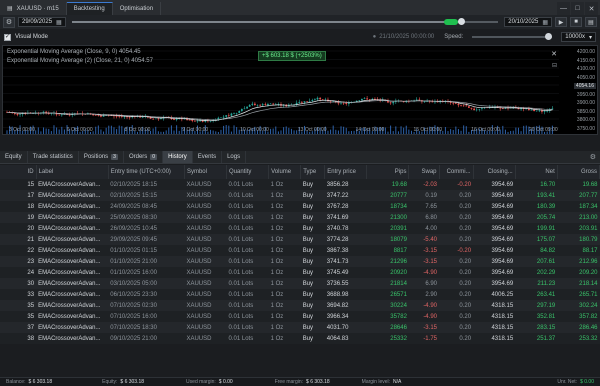  Describe the element at coordinates (206, 172) in the screenshot. I see `column-header: Symbol` at that location.